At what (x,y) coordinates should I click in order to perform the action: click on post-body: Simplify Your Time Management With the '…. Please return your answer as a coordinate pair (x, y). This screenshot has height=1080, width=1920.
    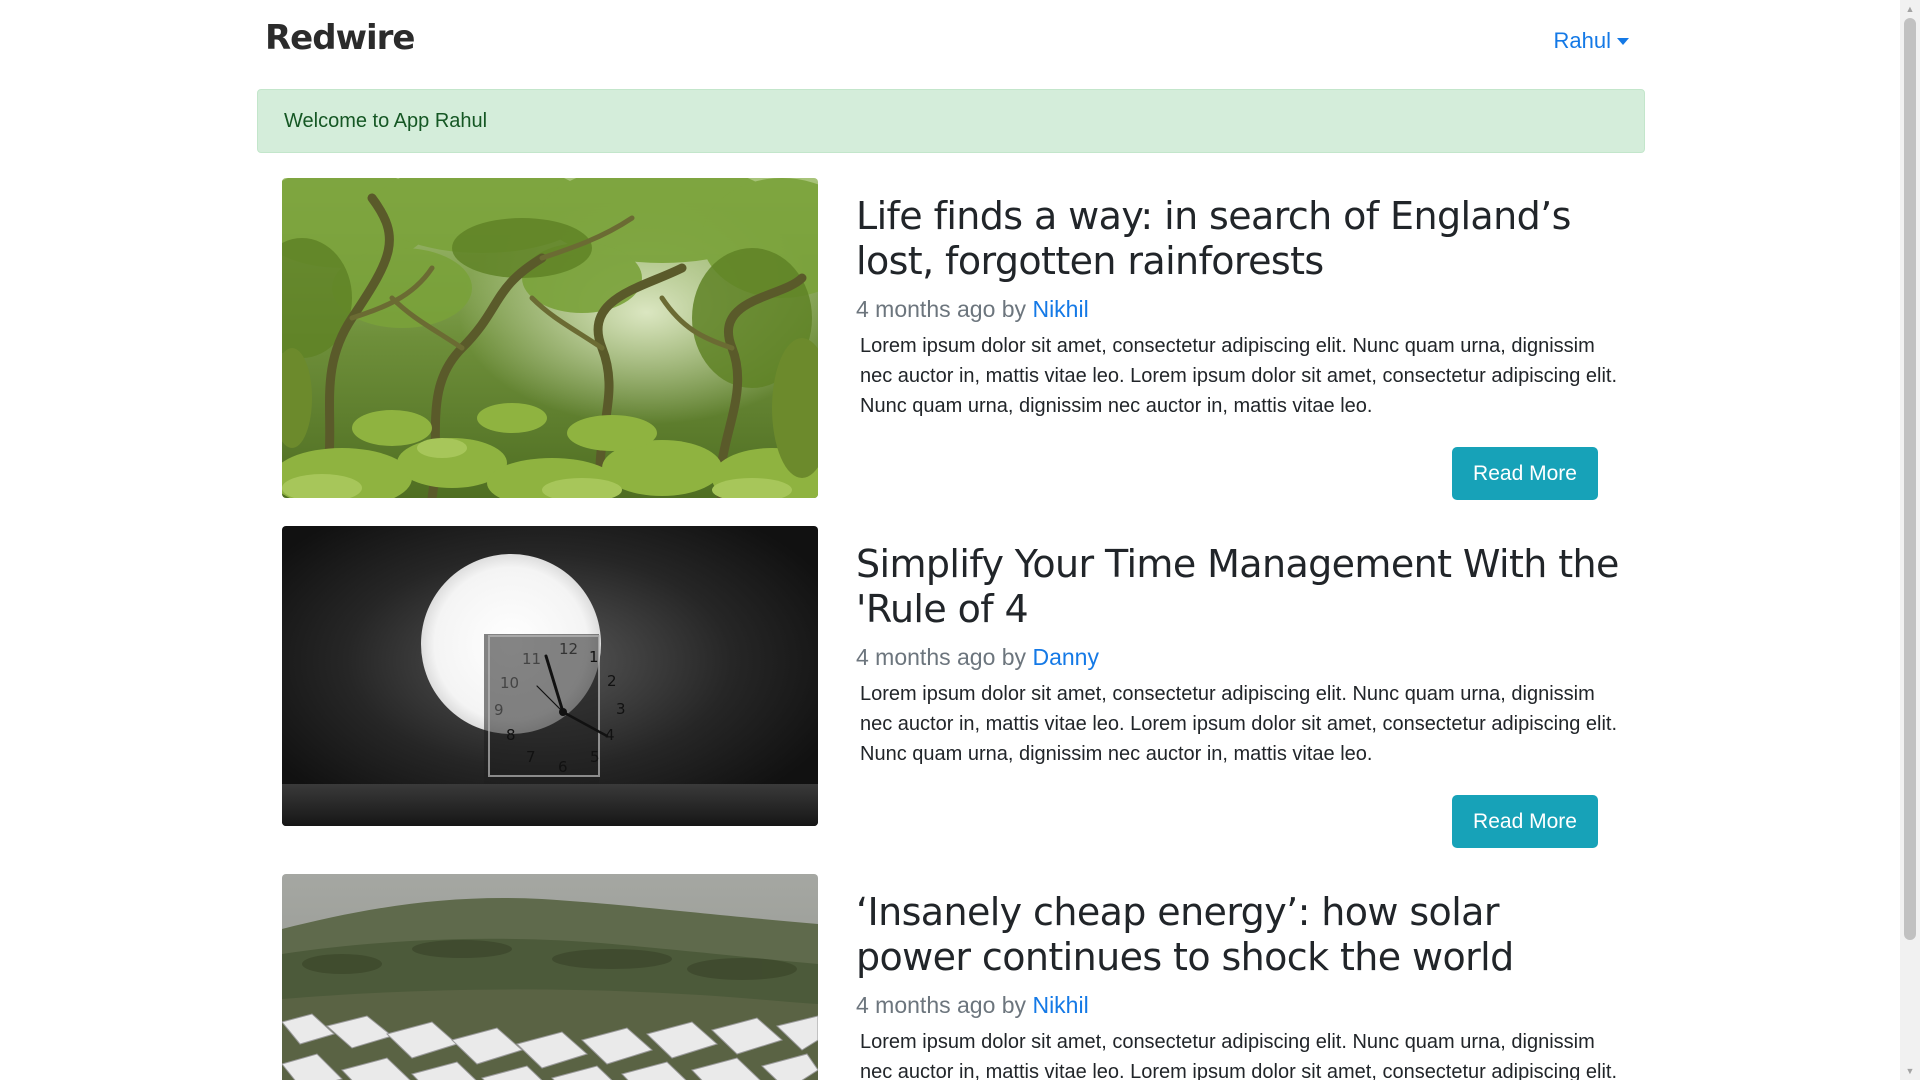
    Looking at the image, I should click on (1238, 655).